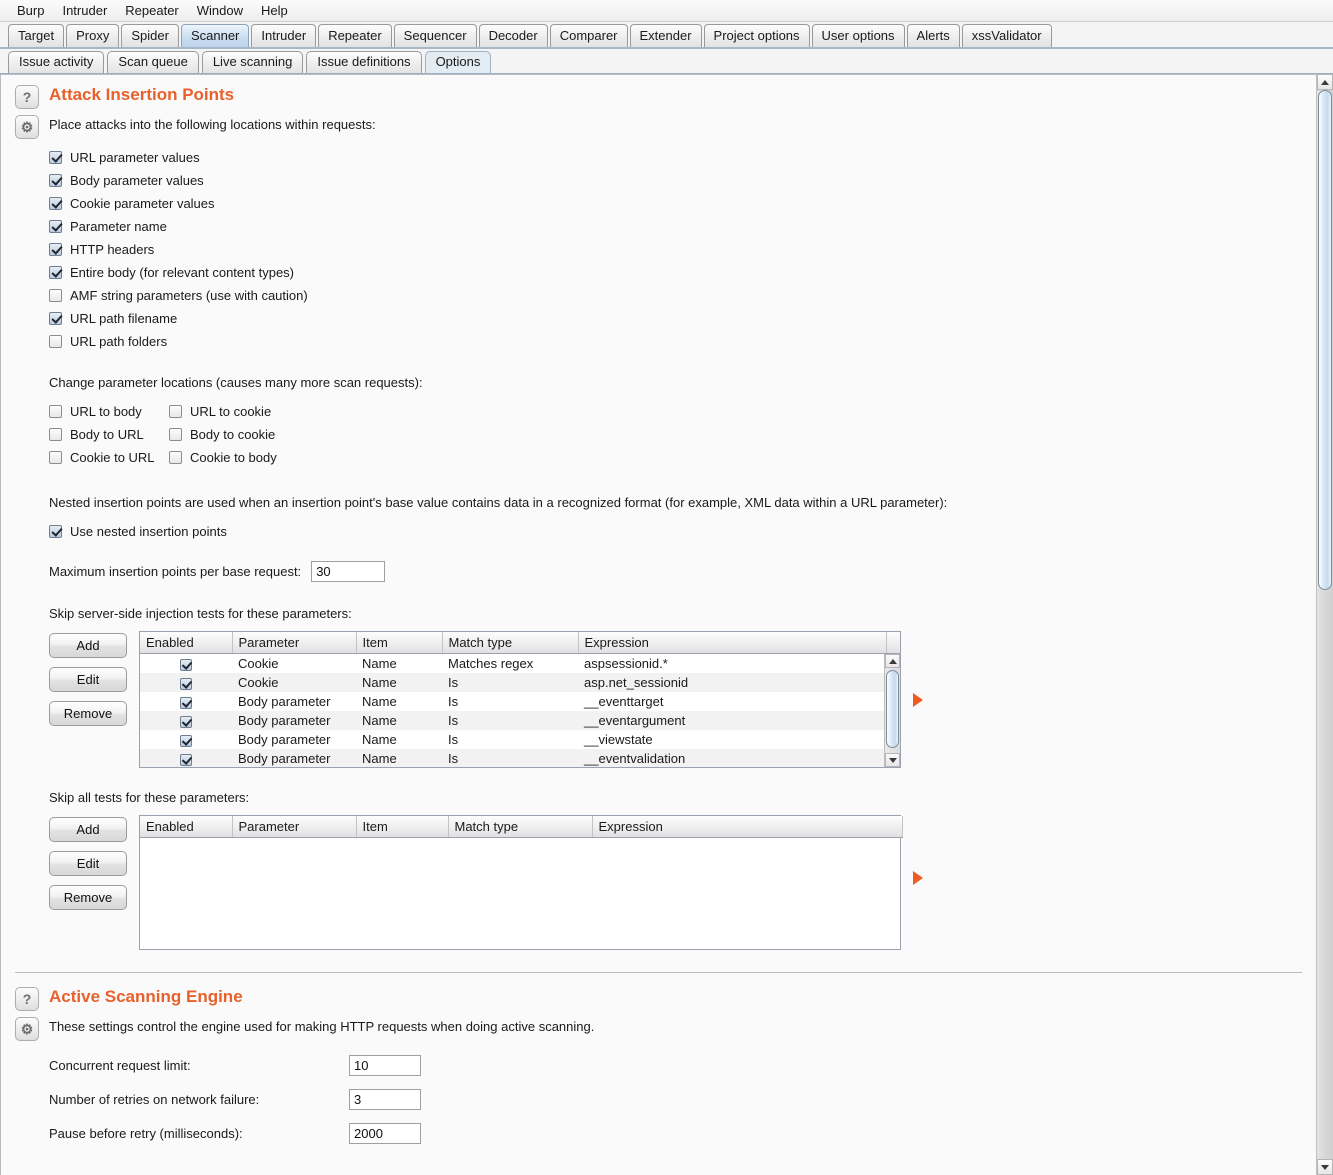 The image size is (1333, 1175). Describe the element at coordinates (55, 295) in the screenshot. I see `checkbox-amf-string-parameters` at that location.